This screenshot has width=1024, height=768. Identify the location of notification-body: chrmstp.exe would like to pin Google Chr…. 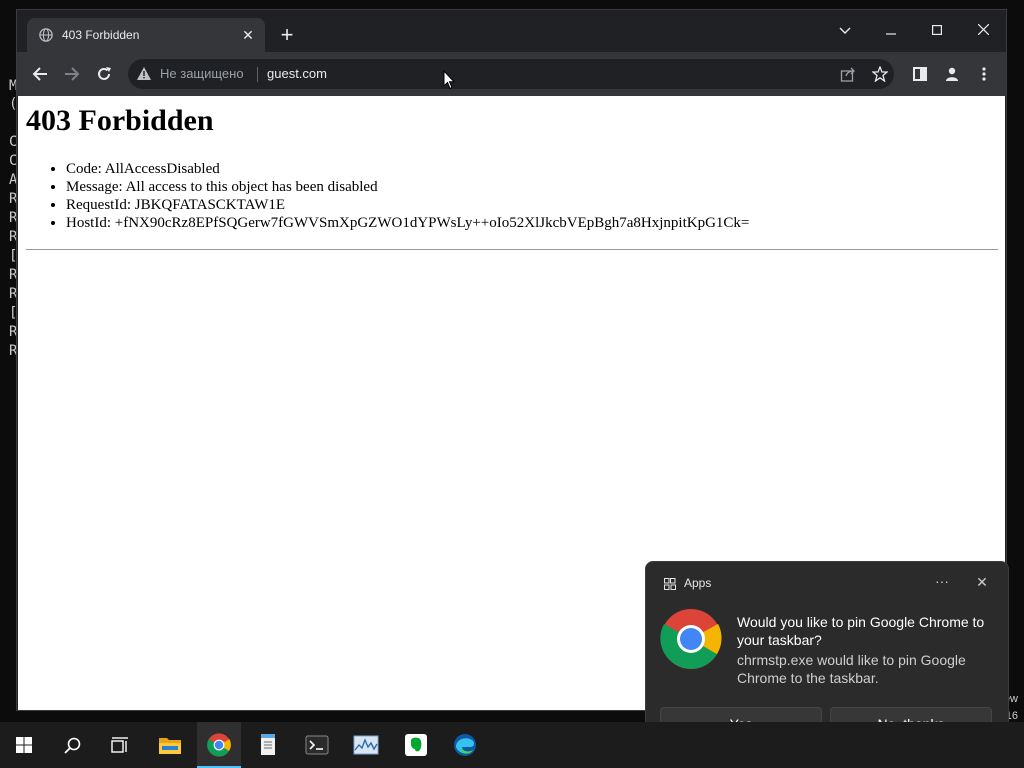
(851, 669).